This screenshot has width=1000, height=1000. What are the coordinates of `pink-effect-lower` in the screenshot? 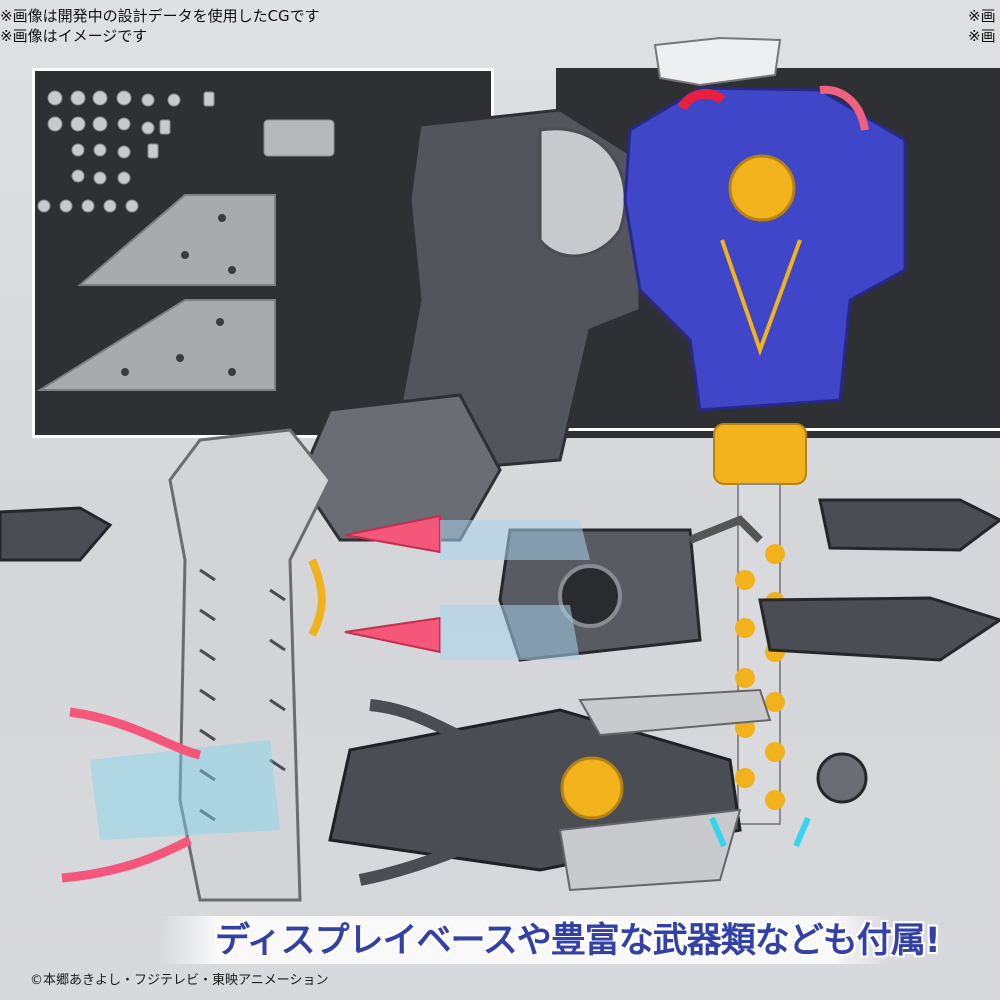 It's located at (392, 635).